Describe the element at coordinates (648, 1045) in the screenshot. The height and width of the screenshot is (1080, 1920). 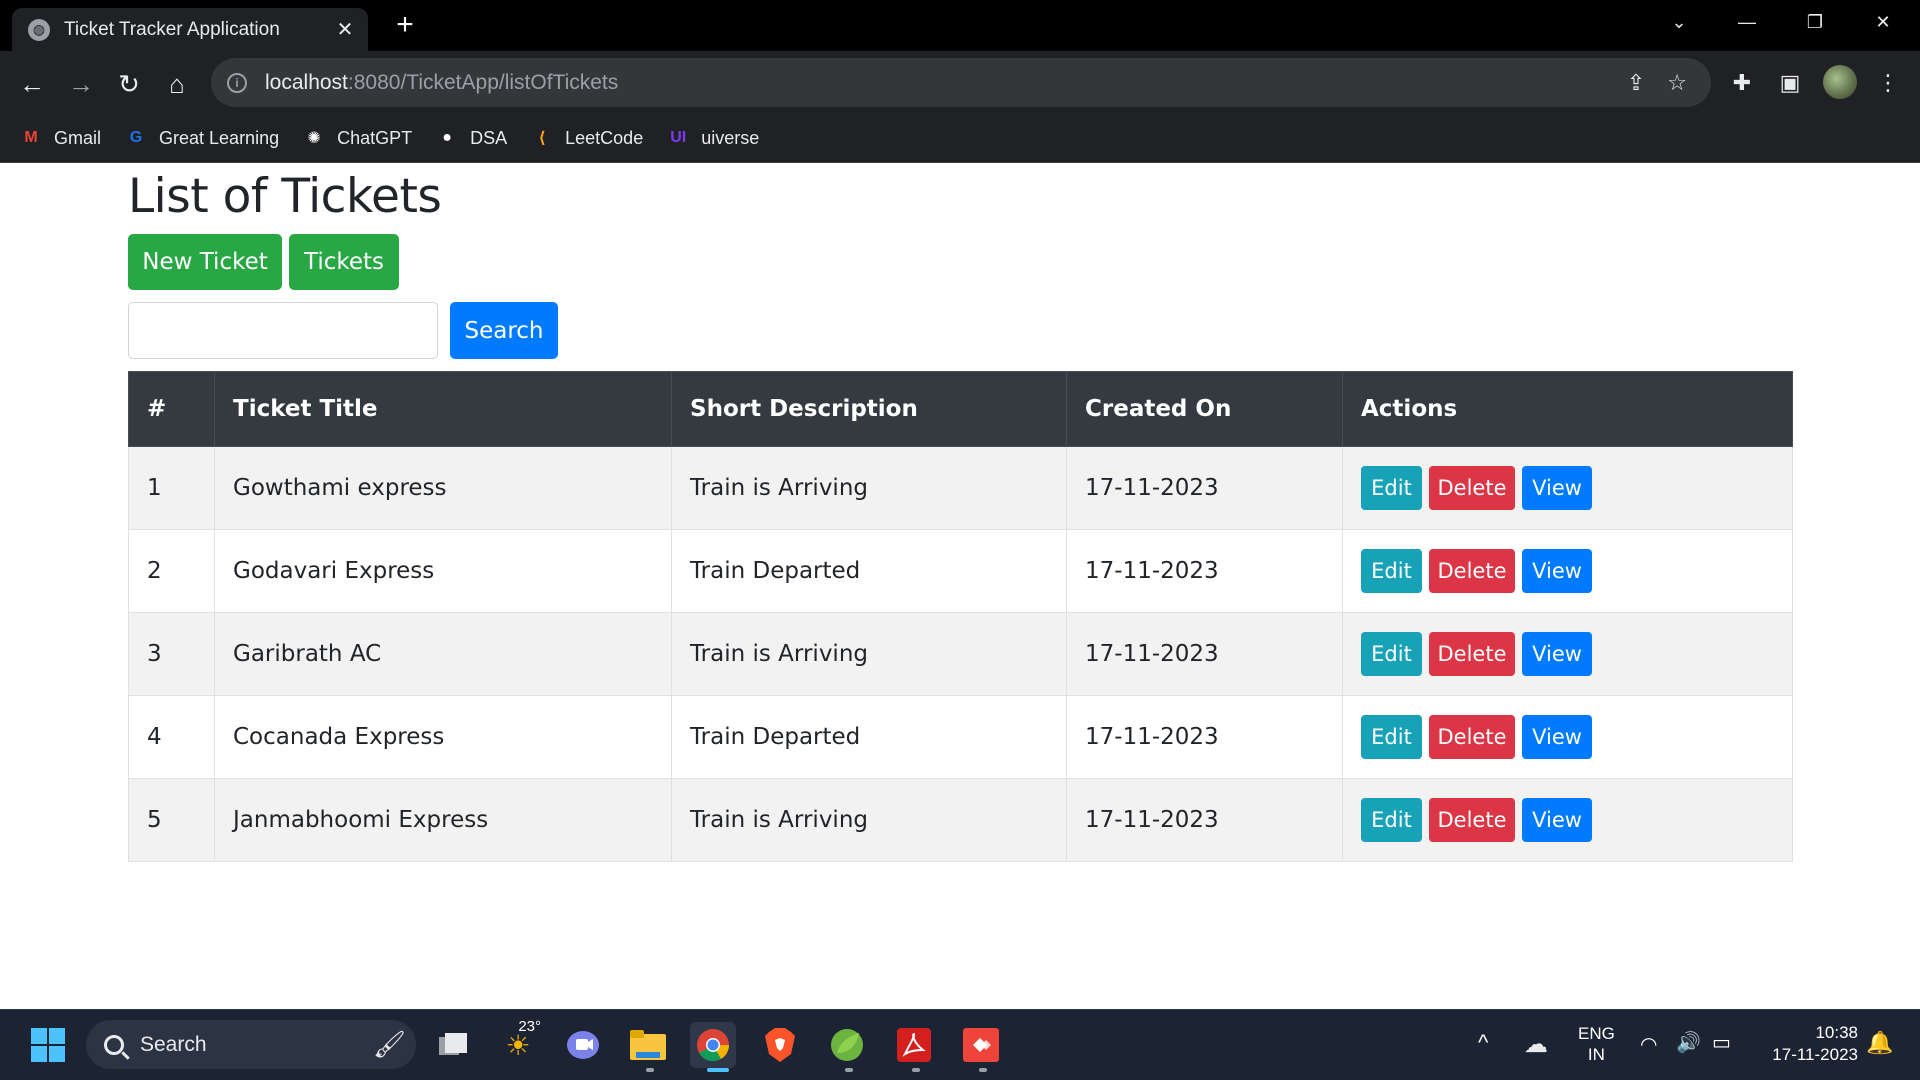
I see `file-explorer-icon` at that location.